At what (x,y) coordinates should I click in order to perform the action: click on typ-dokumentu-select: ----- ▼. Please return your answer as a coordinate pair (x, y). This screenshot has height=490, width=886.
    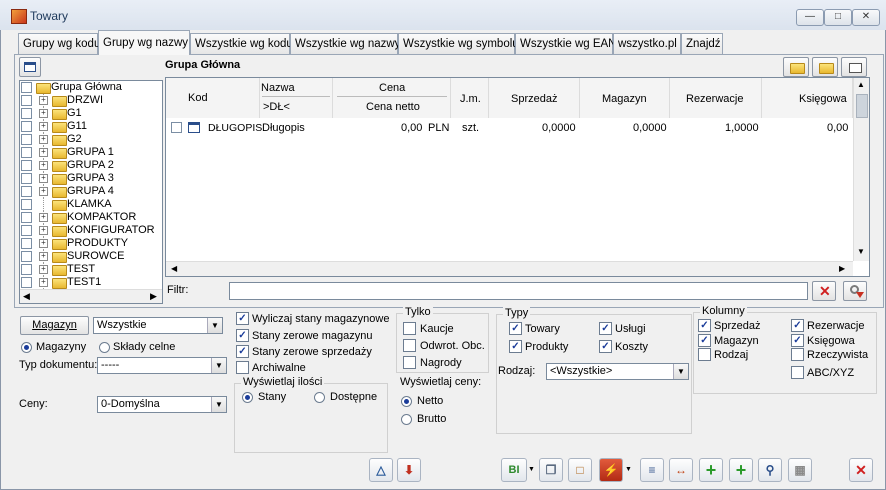
    Looking at the image, I should click on (162, 365).